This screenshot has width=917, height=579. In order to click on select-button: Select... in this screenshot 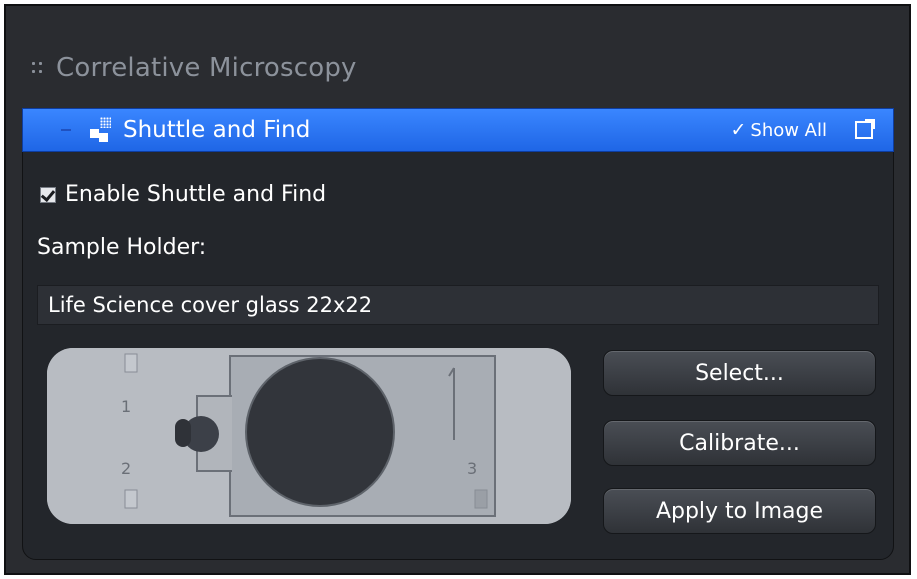, I will do `click(739, 373)`.